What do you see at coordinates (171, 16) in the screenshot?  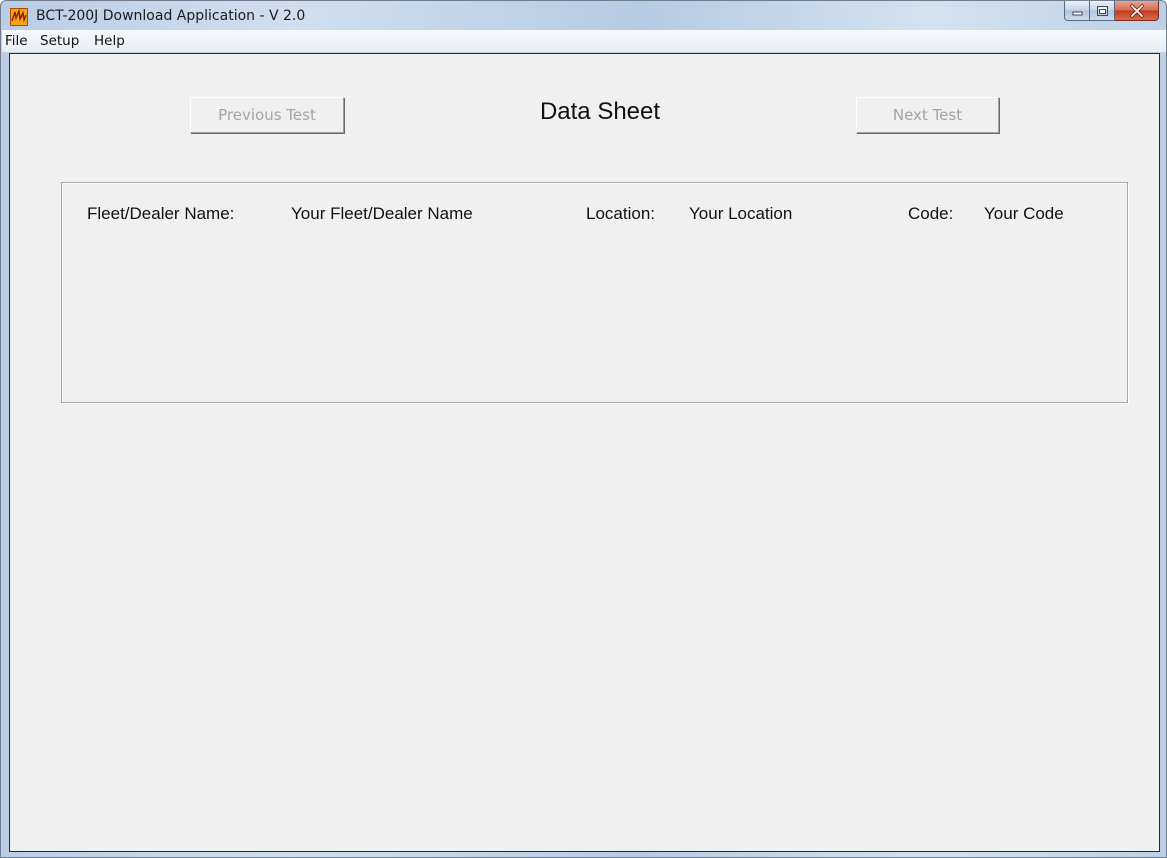 I see `window-title: BCT-200J Download Application - V 2.0` at bounding box center [171, 16].